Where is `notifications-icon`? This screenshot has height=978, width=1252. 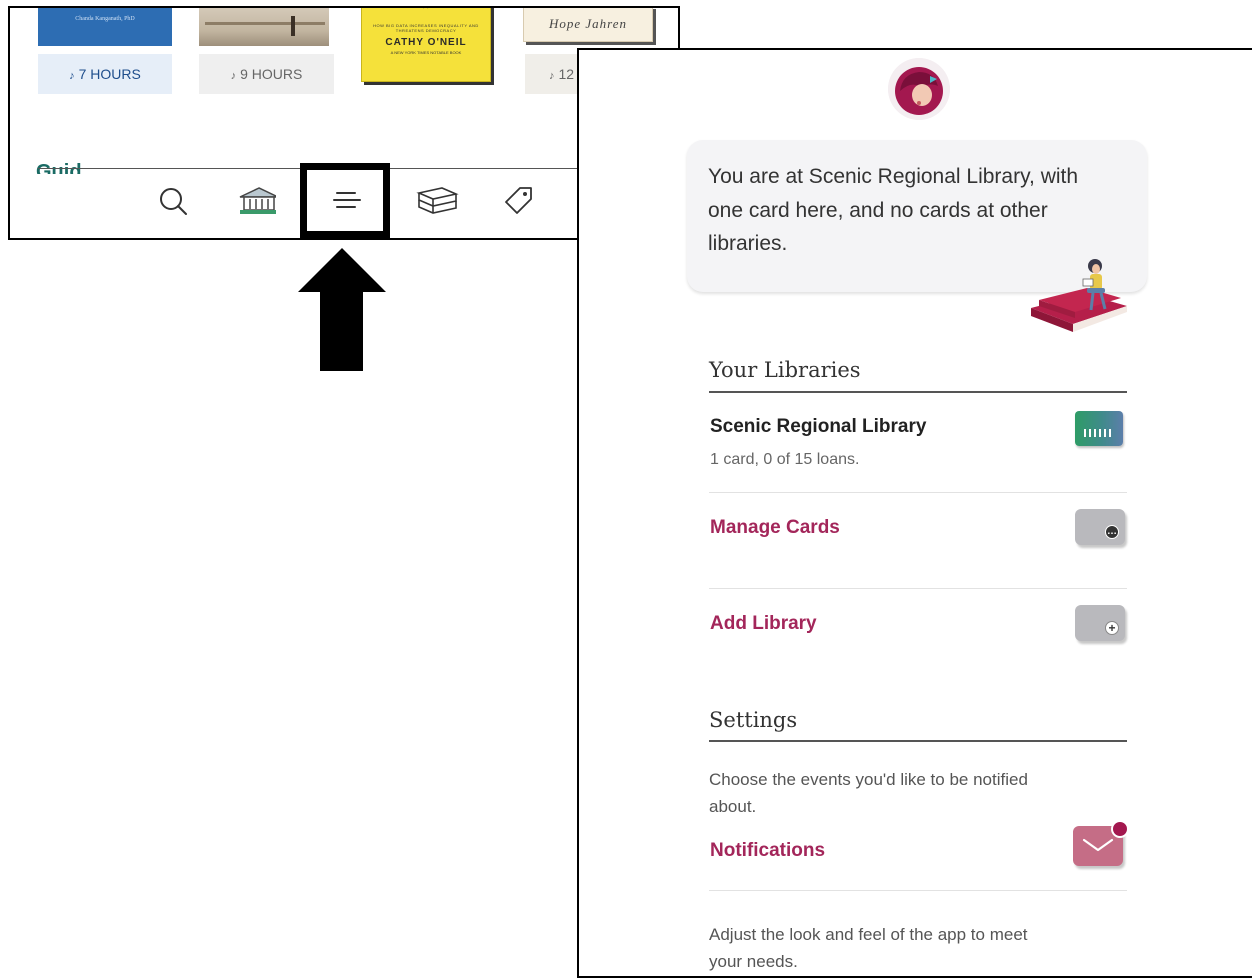
notifications-icon is located at coordinates (1101, 843).